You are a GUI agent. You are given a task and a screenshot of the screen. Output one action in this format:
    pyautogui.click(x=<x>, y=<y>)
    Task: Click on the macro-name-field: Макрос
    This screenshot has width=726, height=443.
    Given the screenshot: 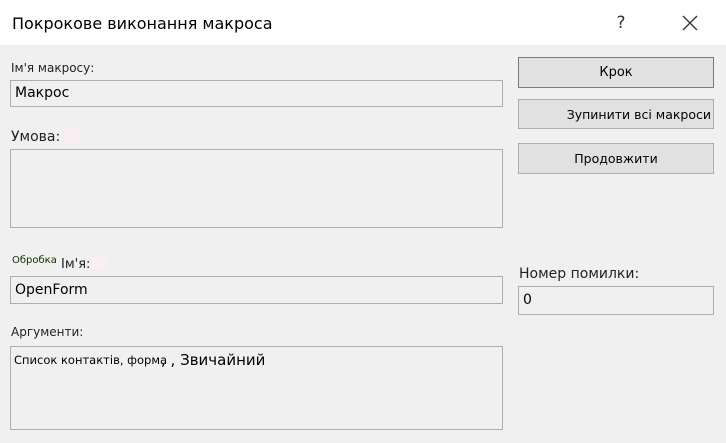 What is the action you would take?
    pyautogui.click(x=256, y=93)
    